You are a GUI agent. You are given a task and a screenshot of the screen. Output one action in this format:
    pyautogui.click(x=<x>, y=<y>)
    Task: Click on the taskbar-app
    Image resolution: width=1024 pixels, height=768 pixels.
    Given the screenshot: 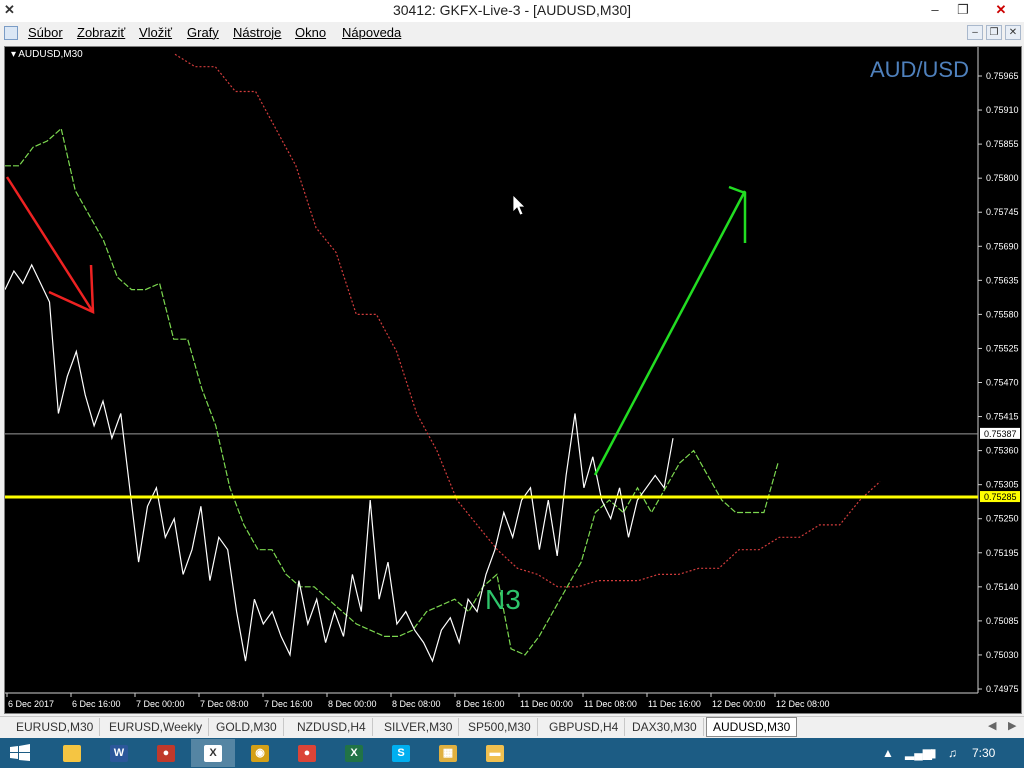 What is the action you would take?
    pyautogui.click(x=72, y=753)
    